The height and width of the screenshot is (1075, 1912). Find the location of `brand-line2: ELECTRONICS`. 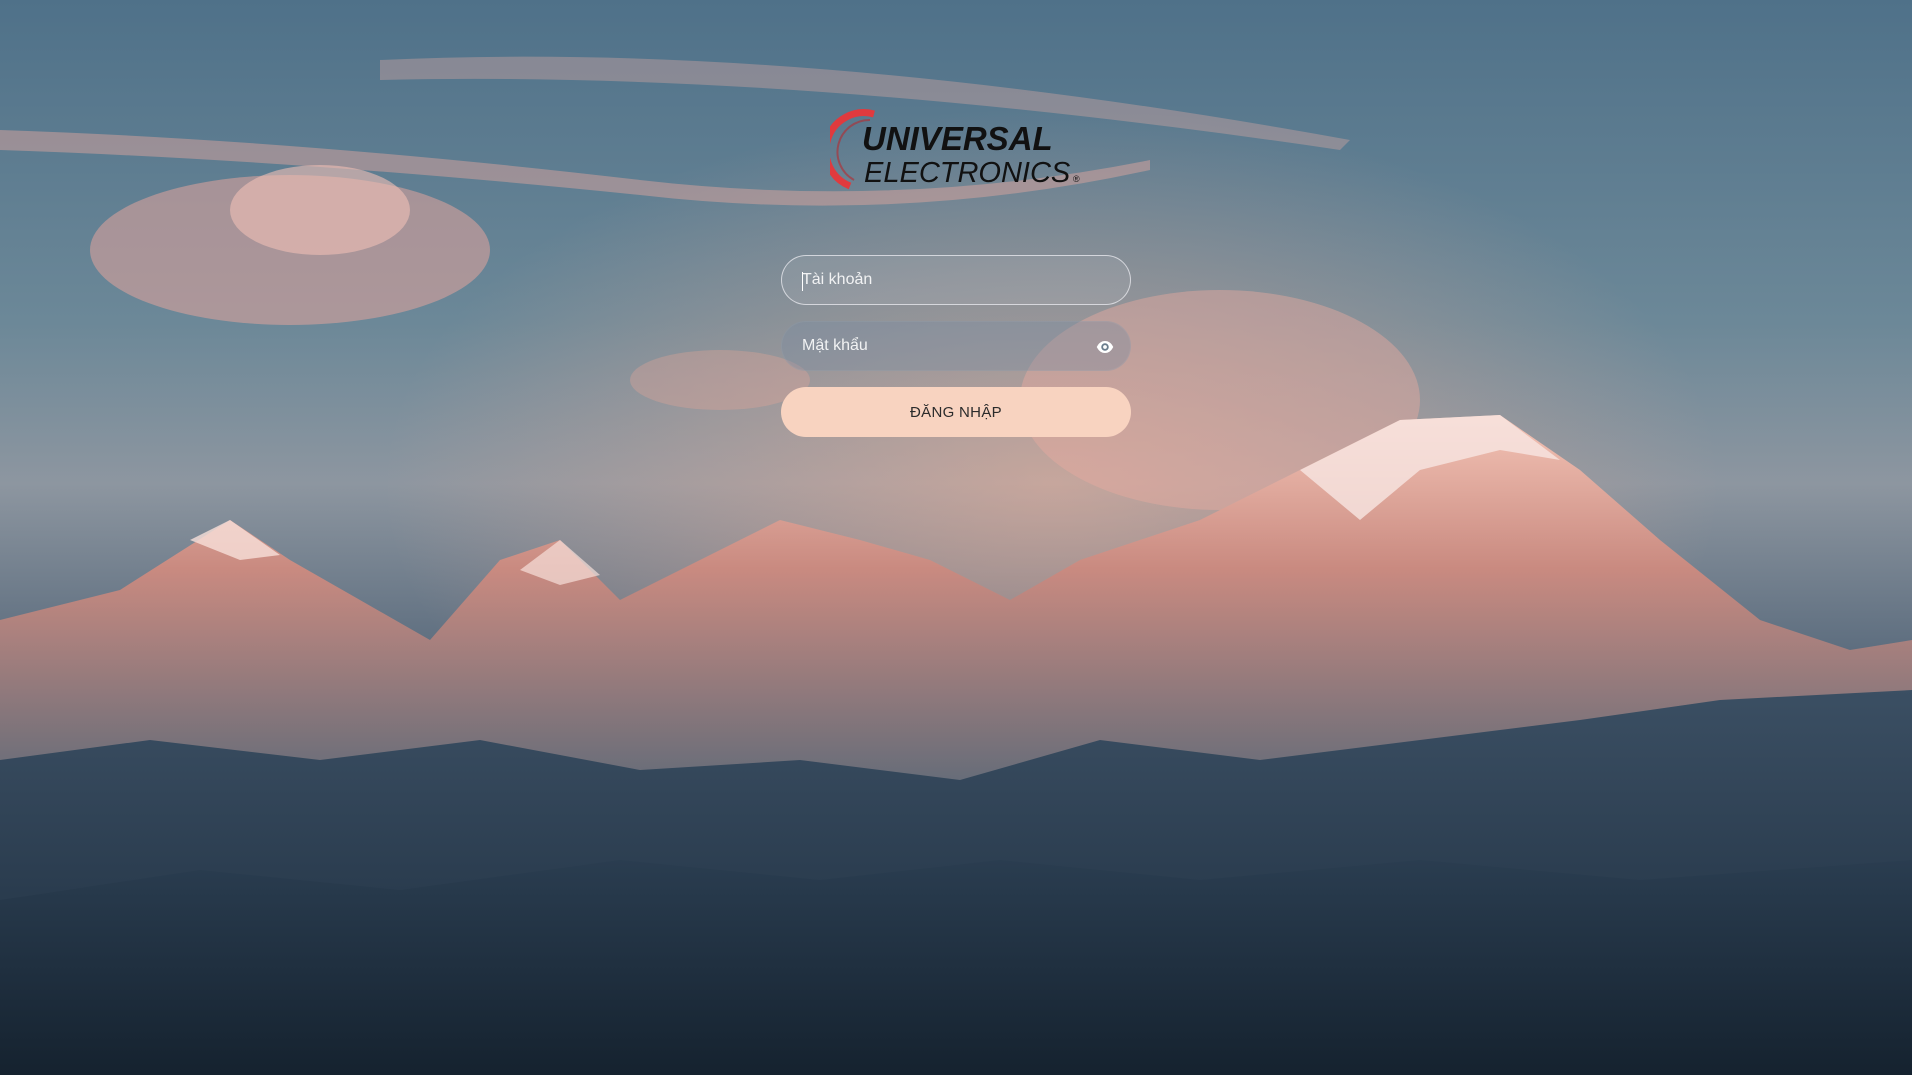

brand-line2: ELECTRONICS is located at coordinates (967, 173).